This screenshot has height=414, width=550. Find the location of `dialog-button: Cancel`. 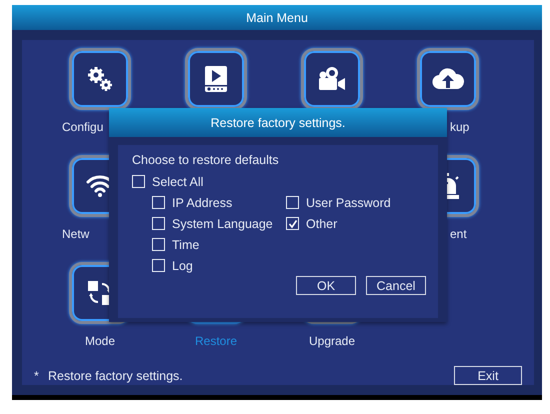

dialog-button: Cancel is located at coordinates (396, 285).